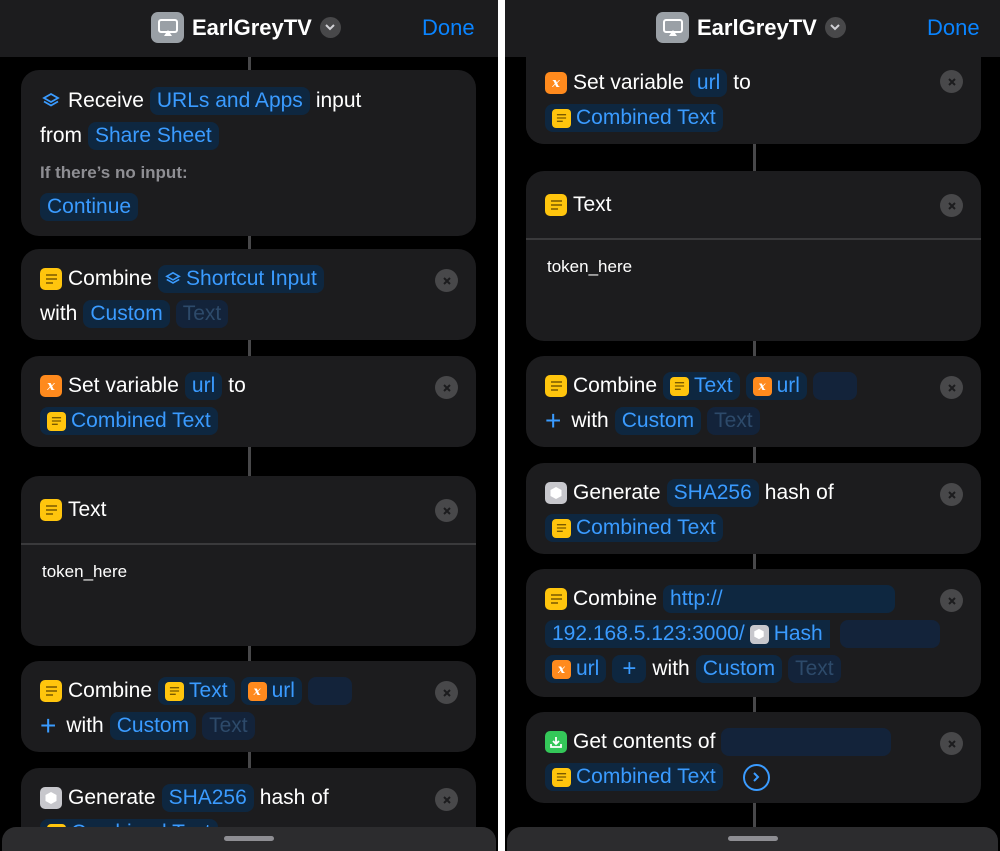  Describe the element at coordinates (106, 100) in the screenshot. I see `receive-verb: Receive` at that location.